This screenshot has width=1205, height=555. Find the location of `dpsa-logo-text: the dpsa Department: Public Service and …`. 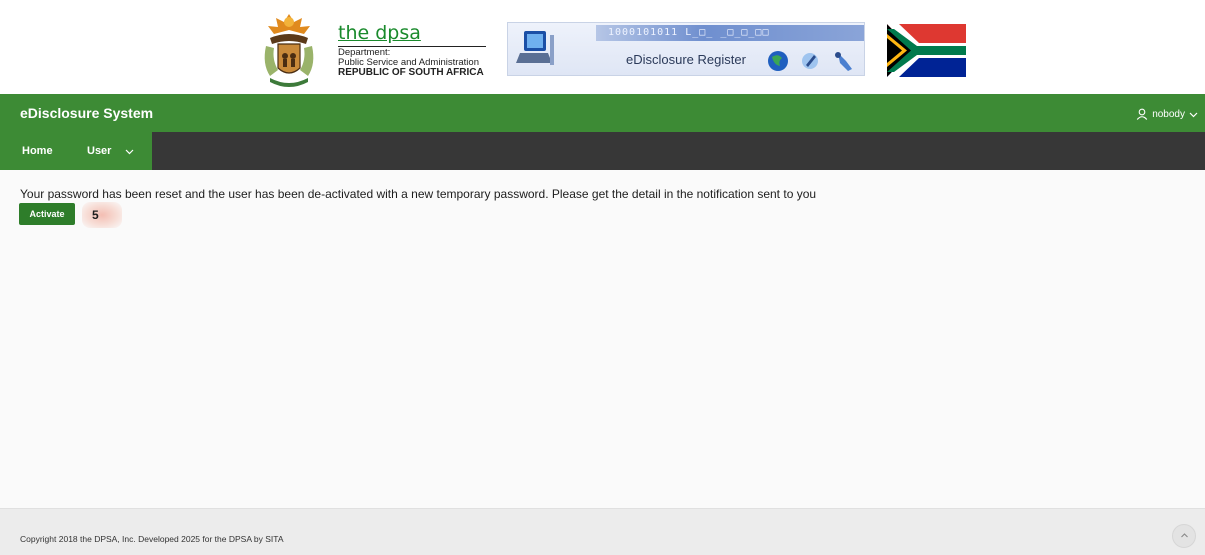

dpsa-logo-text: the dpsa Department: Public Service and … is located at coordinates (413, 55).